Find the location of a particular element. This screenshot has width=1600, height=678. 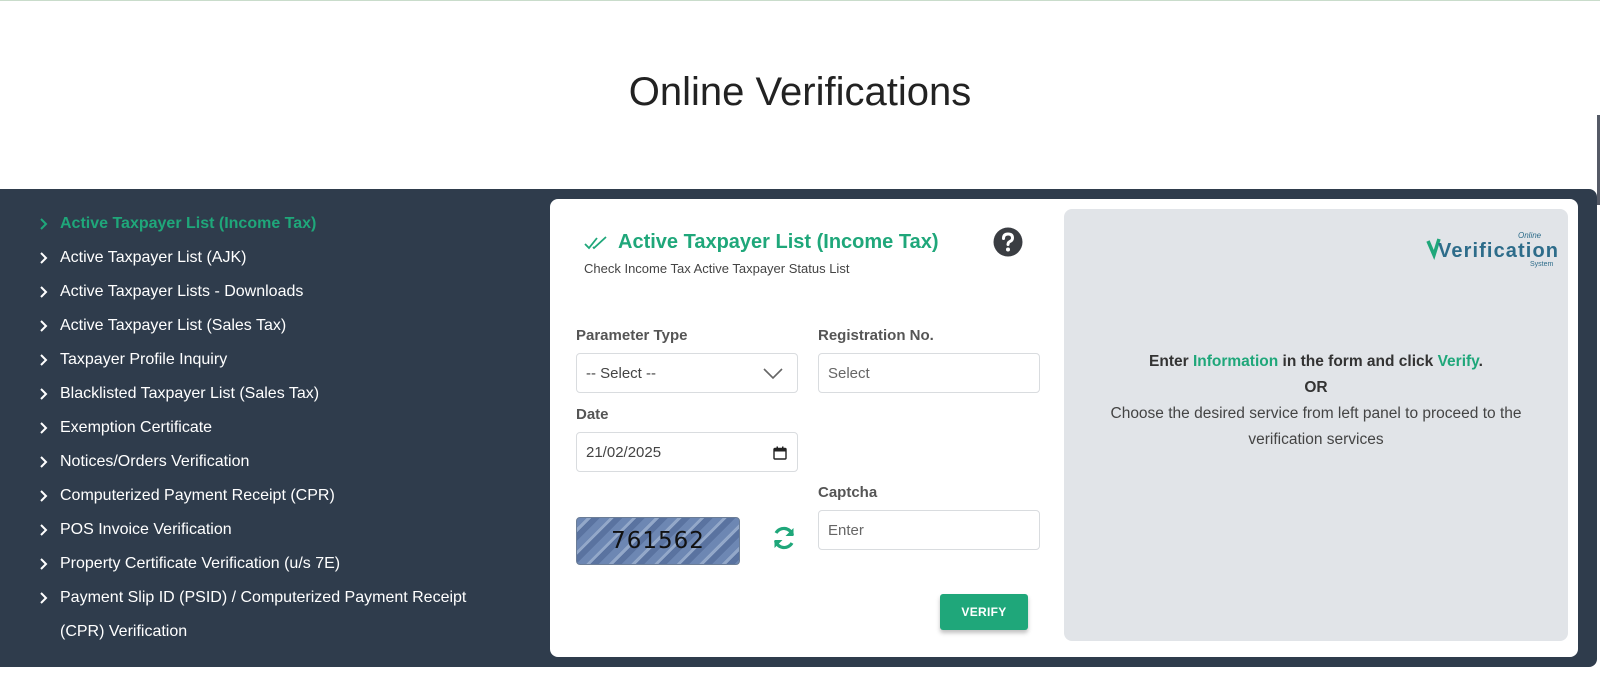

top-divider is located at coordinates (800, 0).